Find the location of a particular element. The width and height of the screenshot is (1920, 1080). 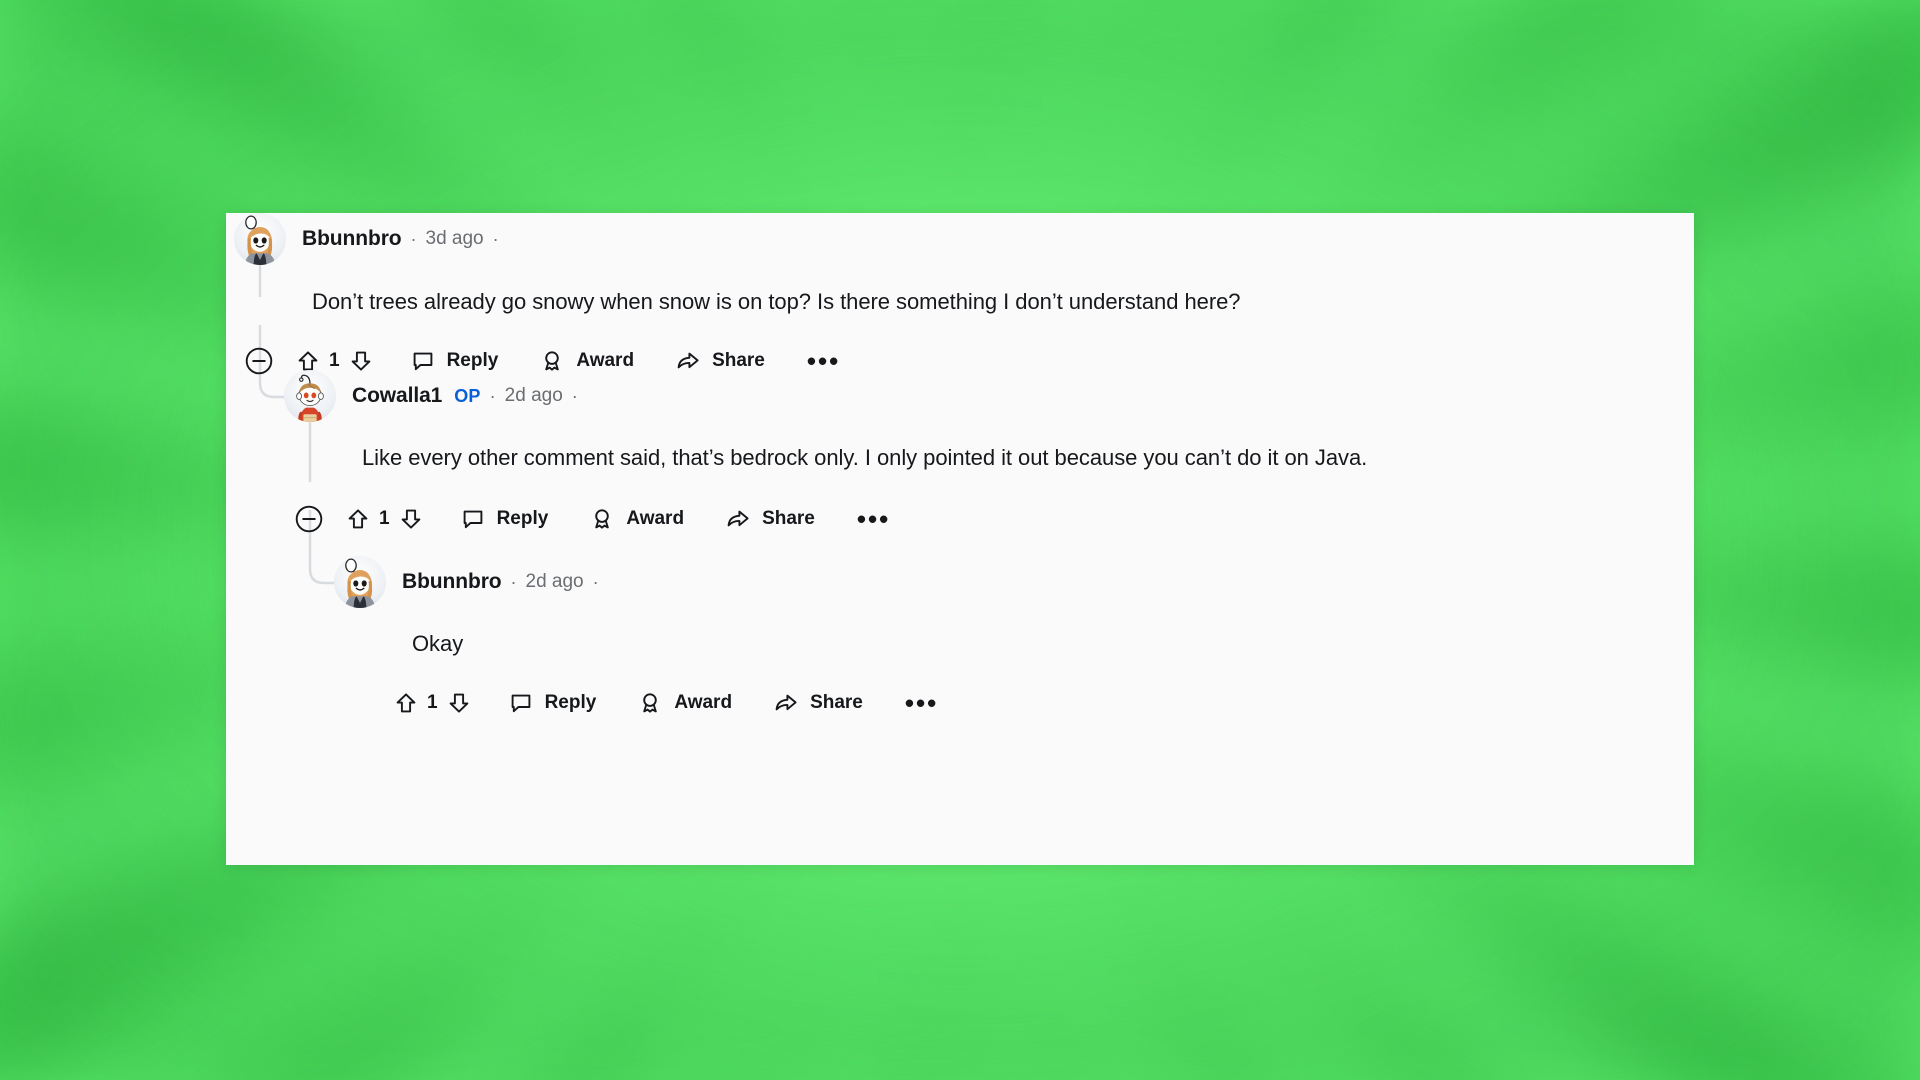

comment-header: Bbunnbro · 3d ago · is located at coordinates (371, 239).